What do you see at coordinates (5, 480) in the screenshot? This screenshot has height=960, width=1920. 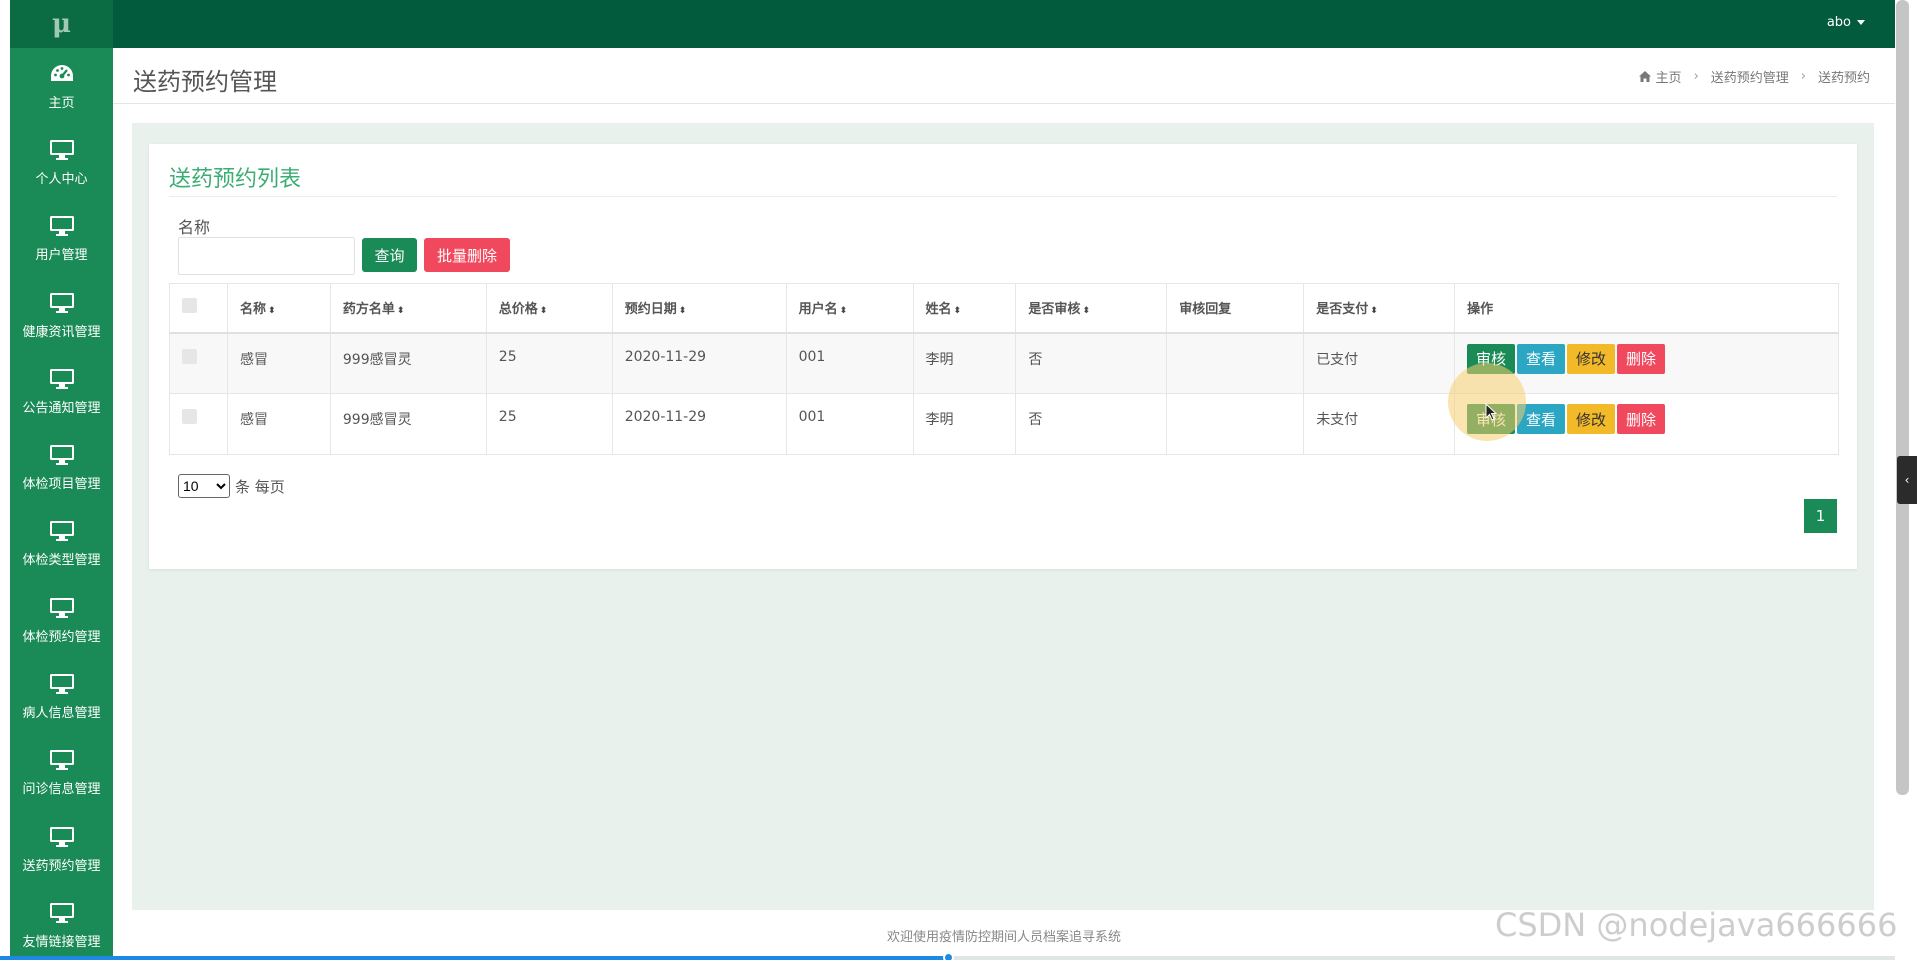 I see `left-edge` at bounding box center [5, 480].